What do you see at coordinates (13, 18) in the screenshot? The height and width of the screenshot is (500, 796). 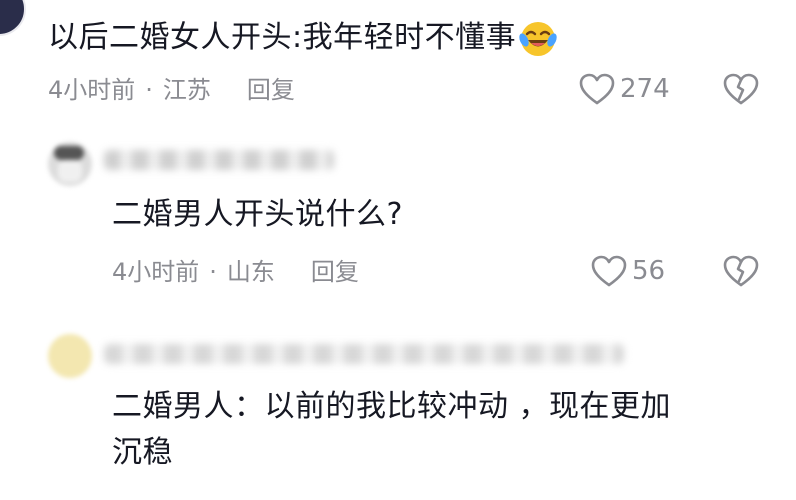 I see `user-avatar` at bounding box center [13, 18].